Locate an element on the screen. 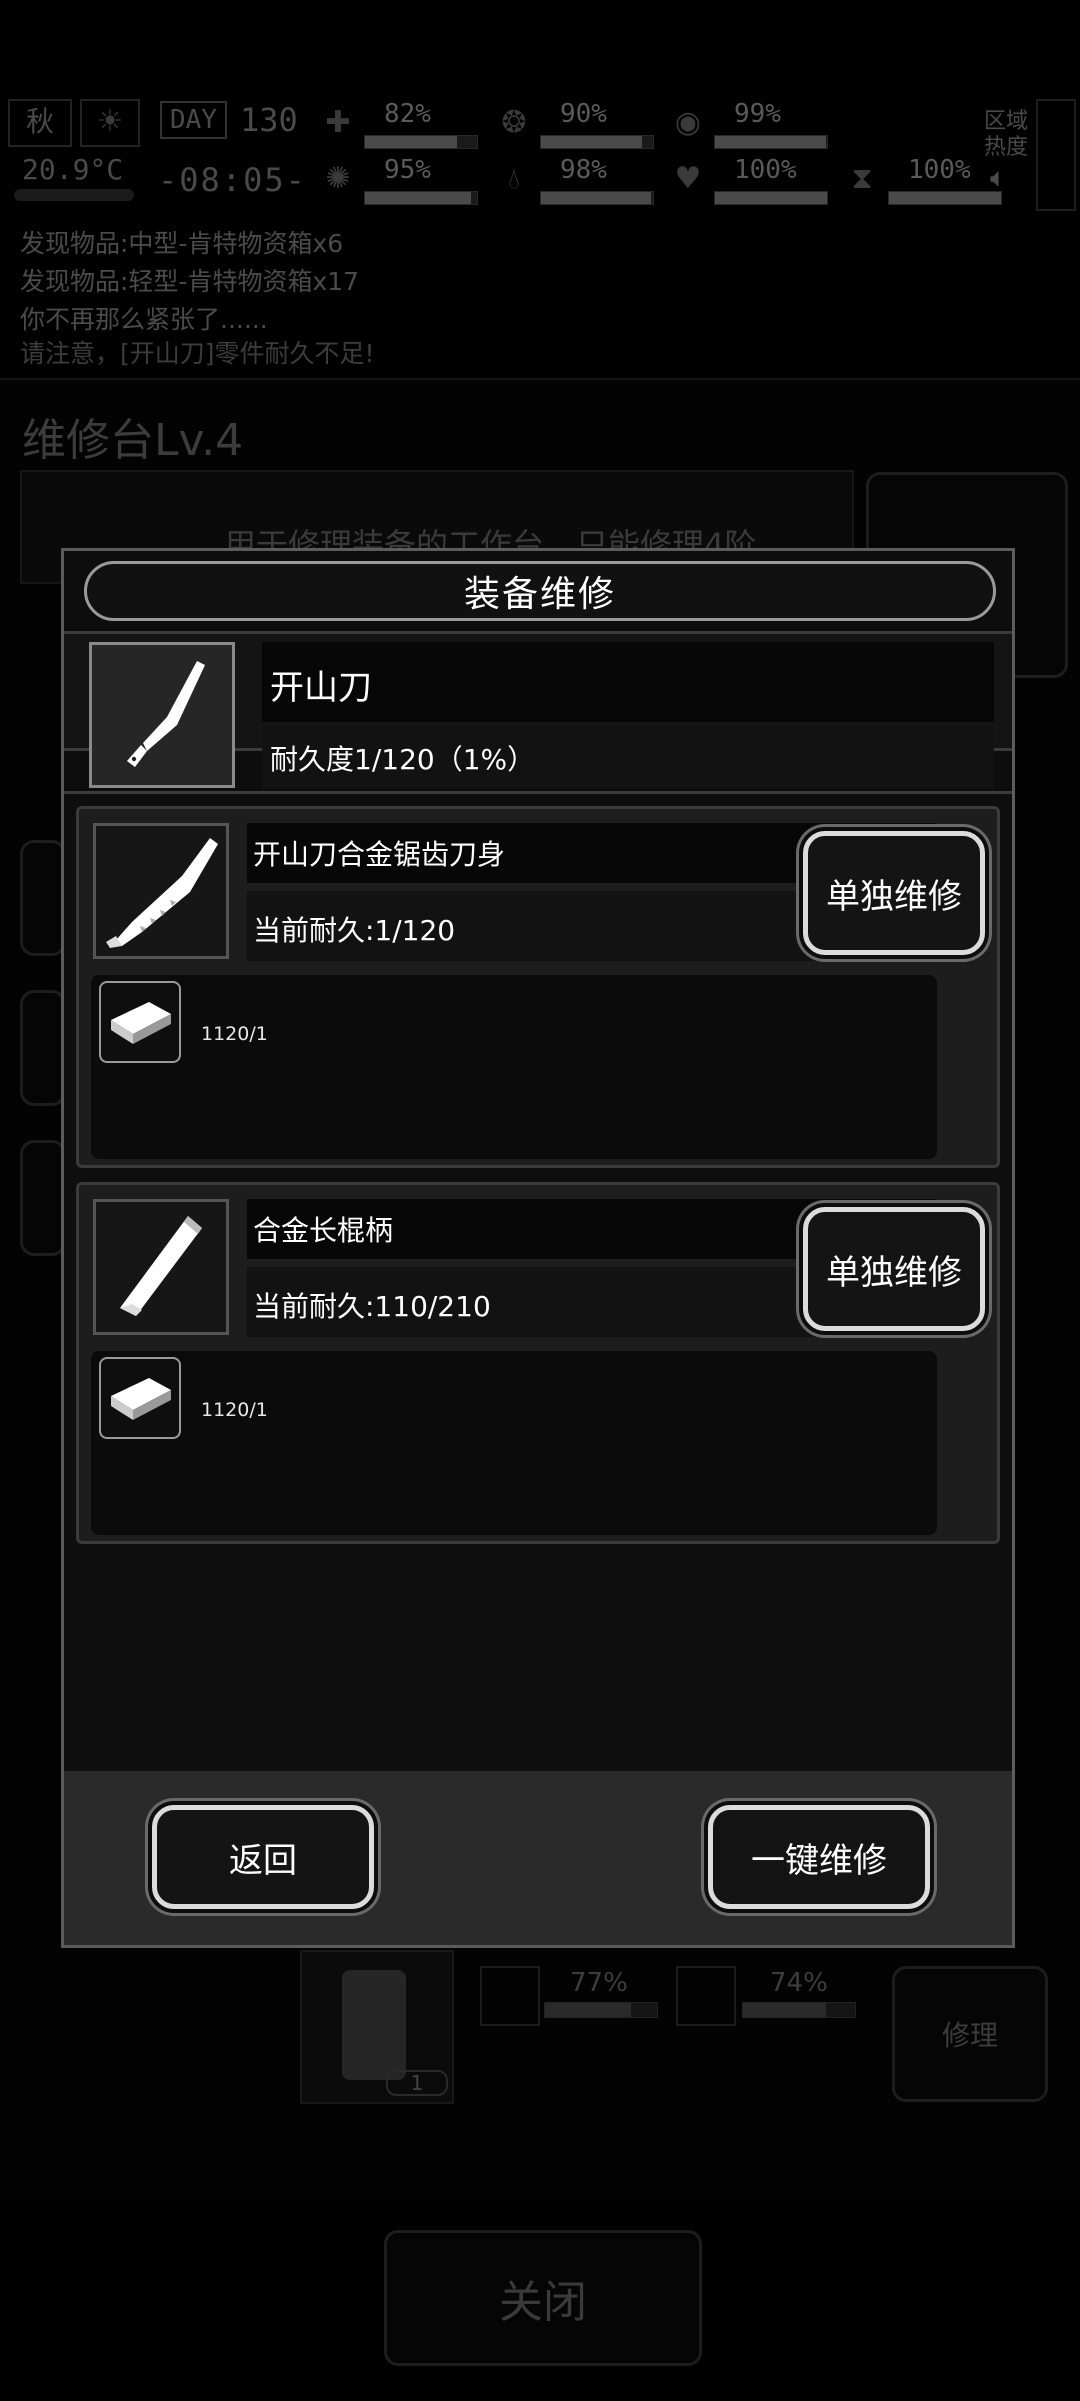  alloy-handle-icon is located at coordinates (161, 1266).